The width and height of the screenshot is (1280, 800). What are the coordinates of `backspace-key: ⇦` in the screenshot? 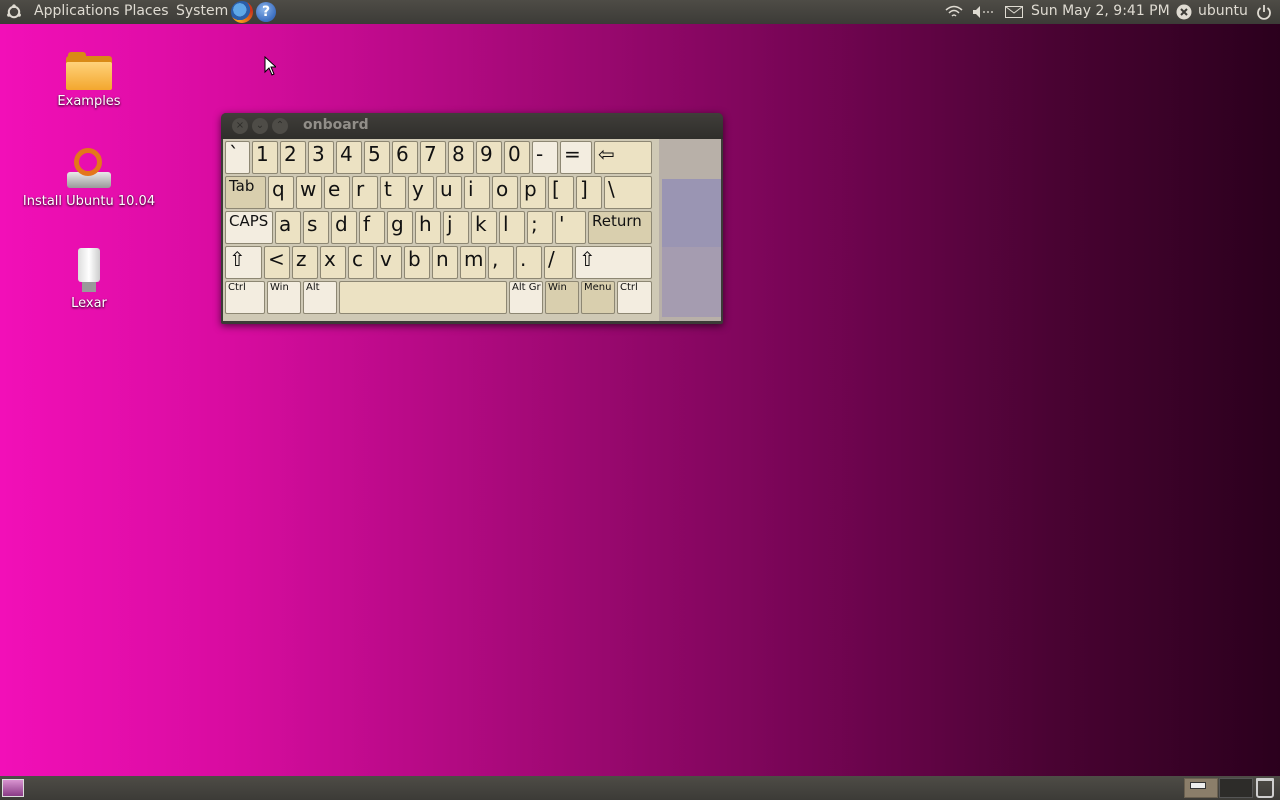 It's located at (623, 157).